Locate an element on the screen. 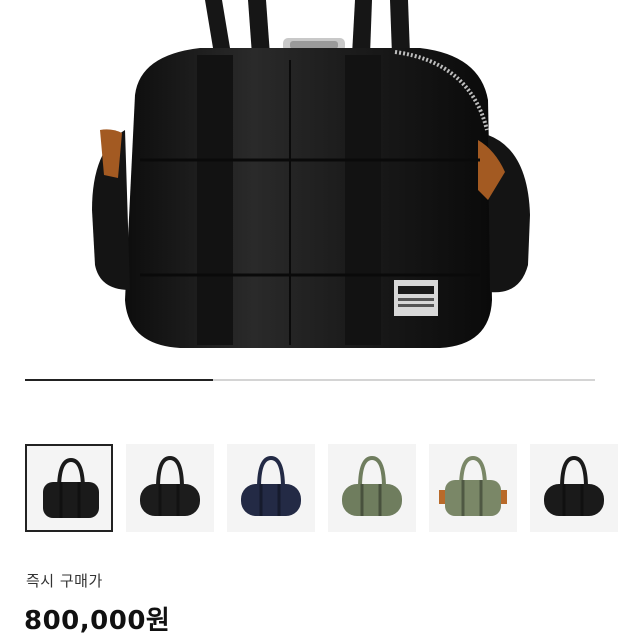  thumbnail-strip is located at coordinates (322, 488).